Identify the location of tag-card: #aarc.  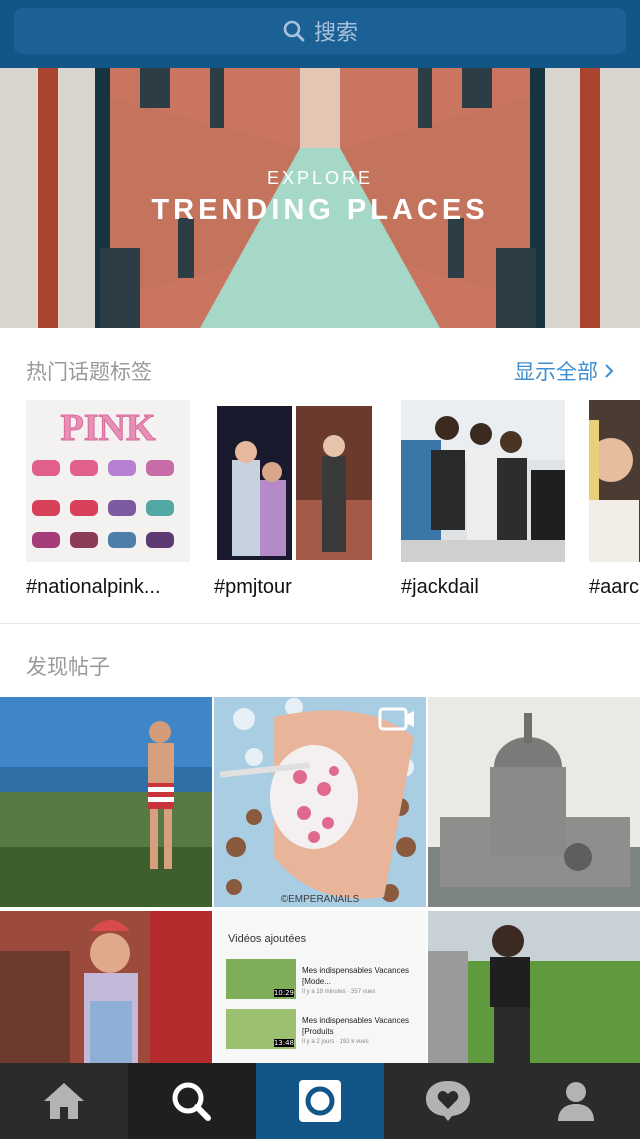
(614, 499).